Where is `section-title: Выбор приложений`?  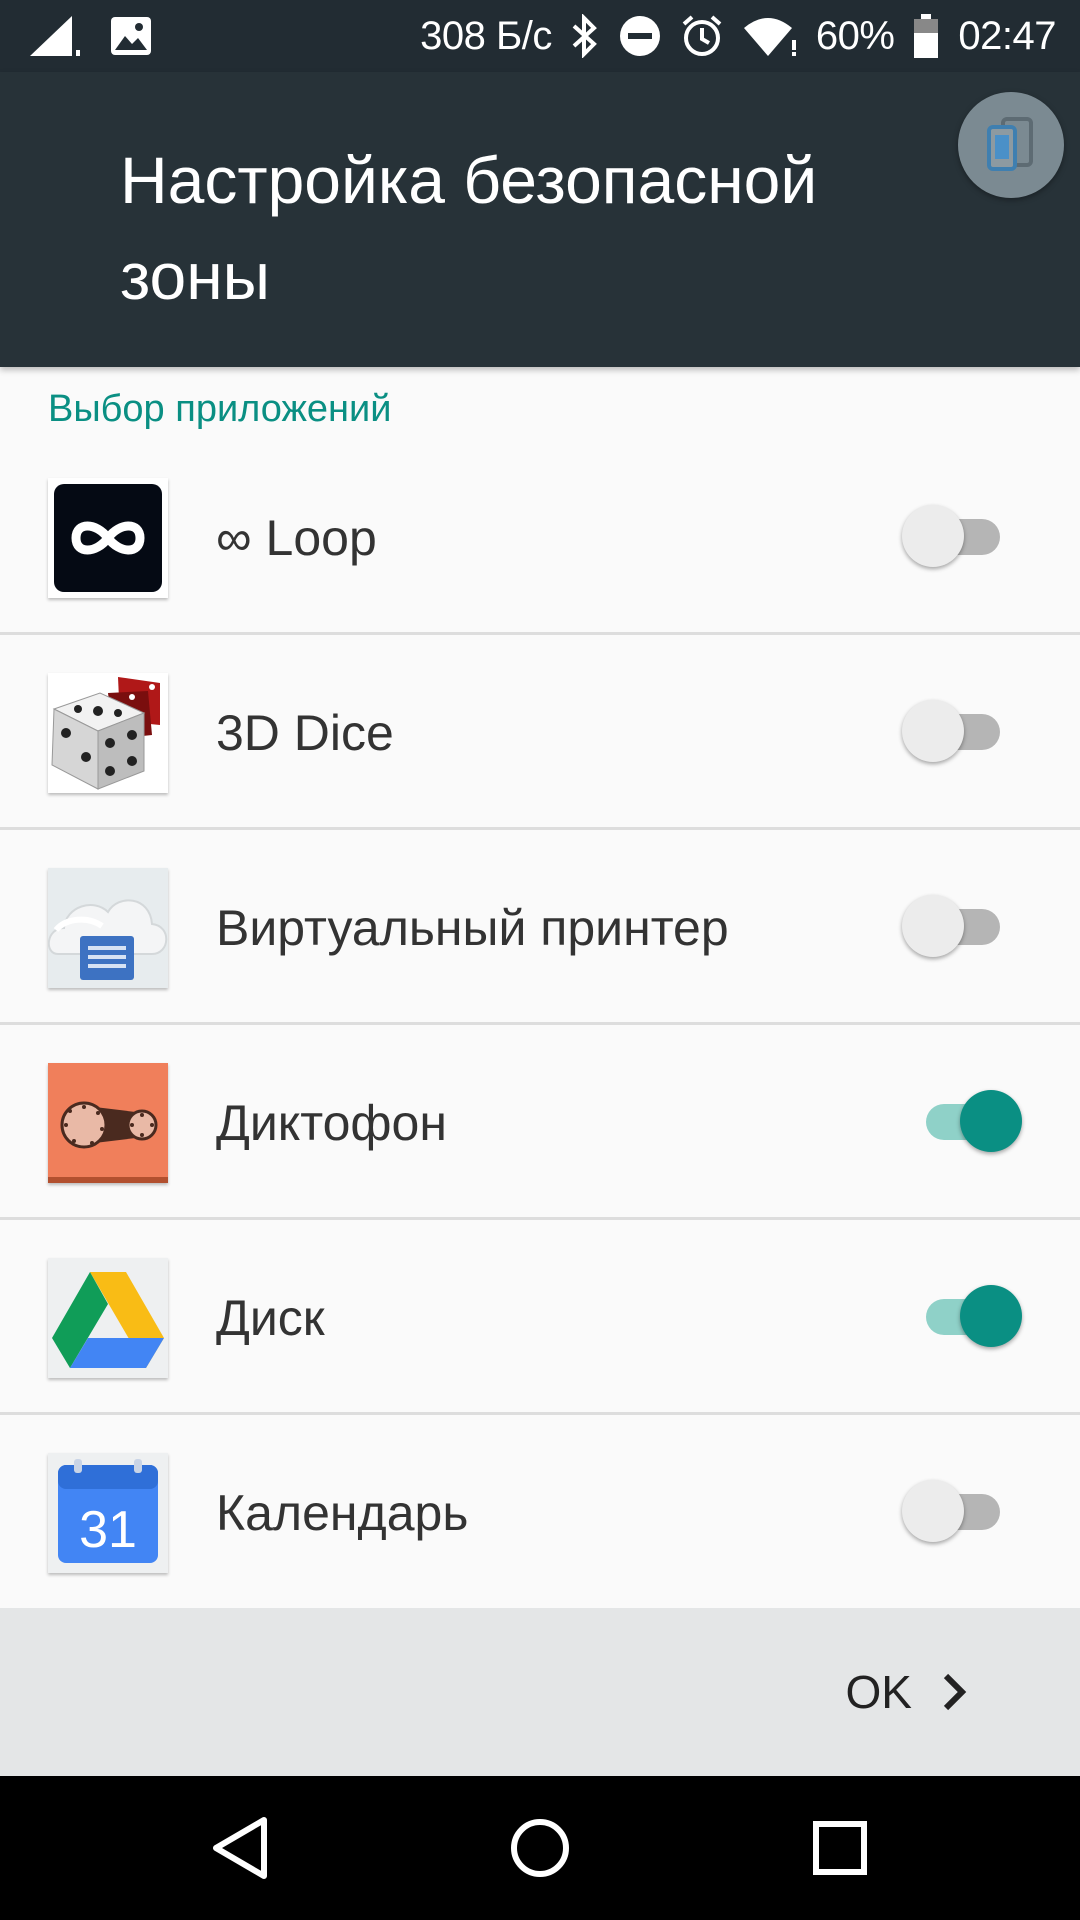 section-title: Выбор приложений is located at coordinates (220, 409).